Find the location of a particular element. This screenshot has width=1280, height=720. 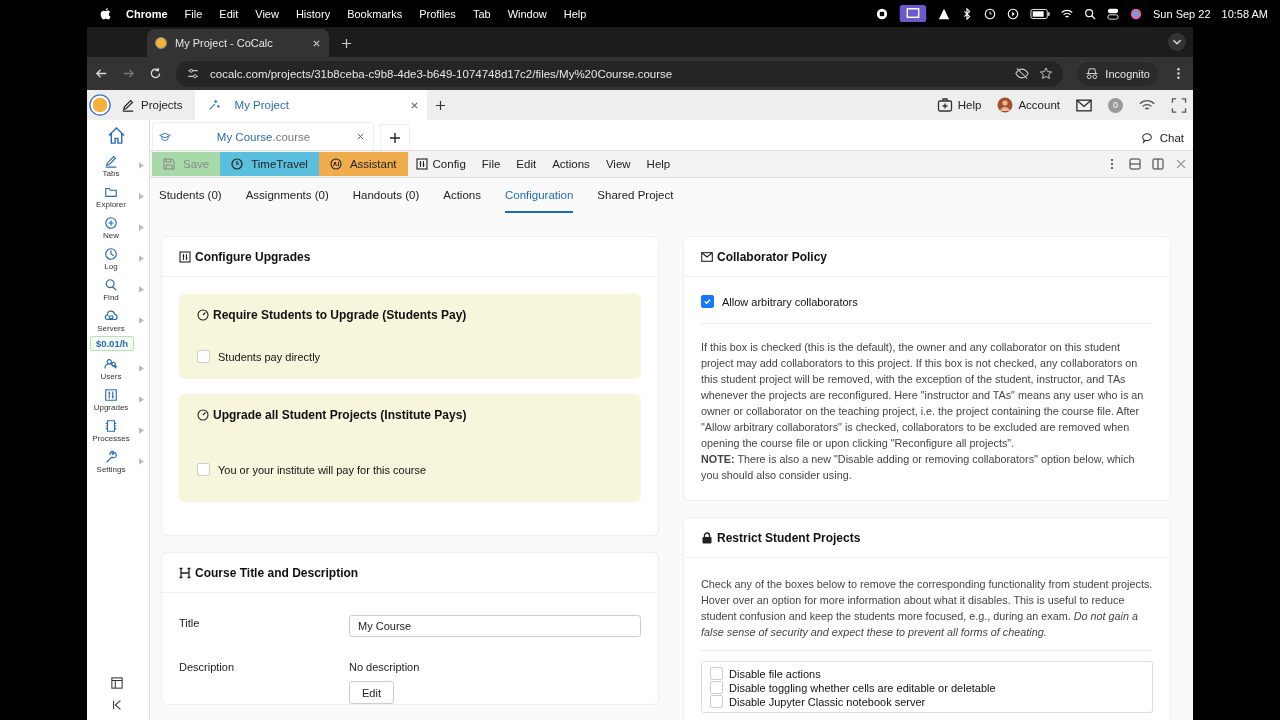

apple-icon is located at coordinates (105, 13).